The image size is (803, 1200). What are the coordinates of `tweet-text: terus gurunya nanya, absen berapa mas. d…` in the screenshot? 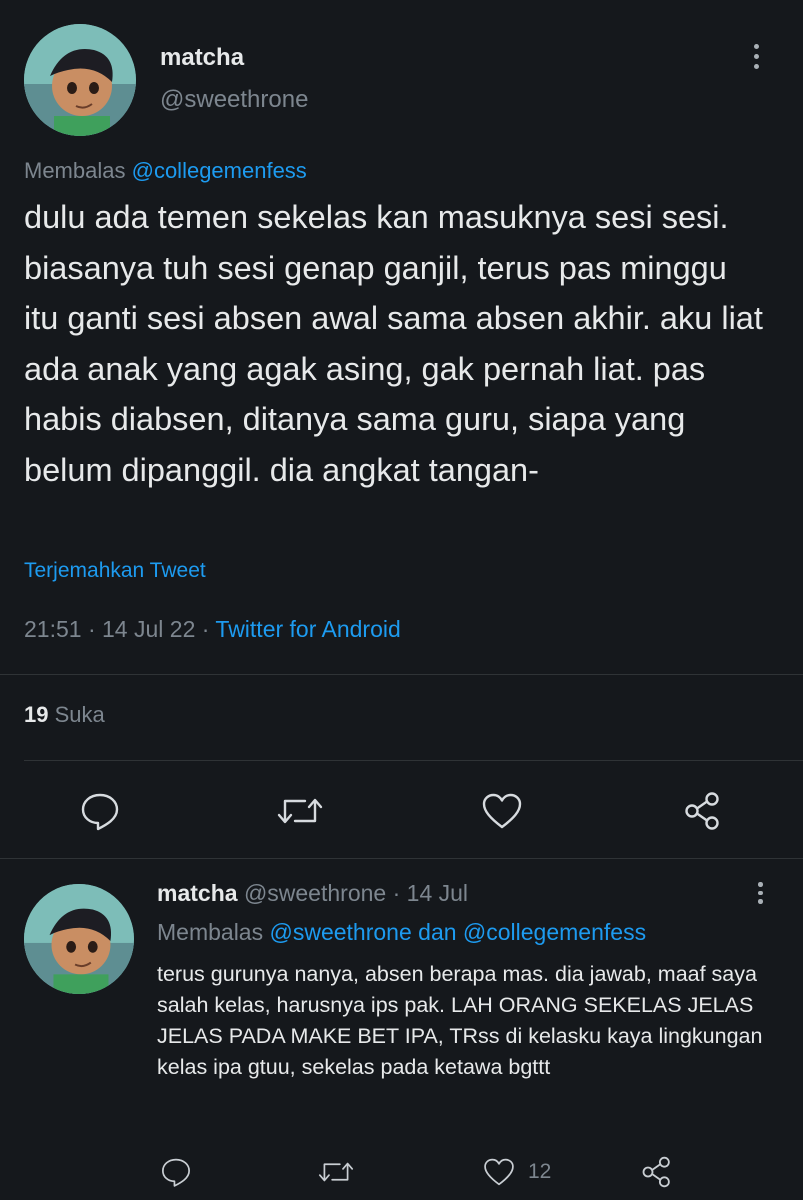 It's located at (460, 1020).